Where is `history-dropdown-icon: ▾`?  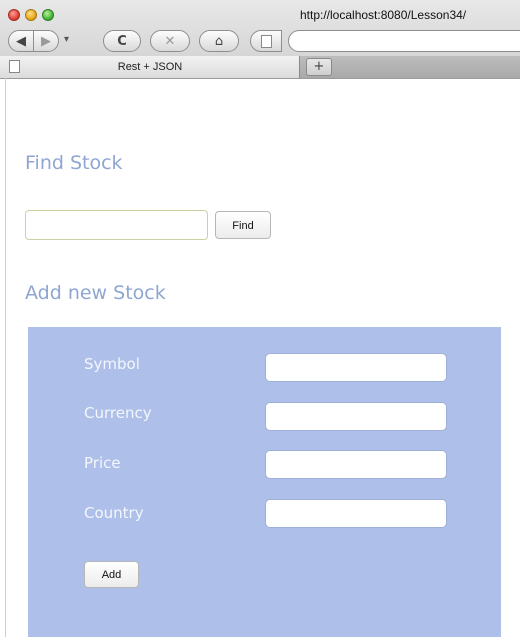 history-dropdown-icon: ▾ is located at coordinates (66, 39).